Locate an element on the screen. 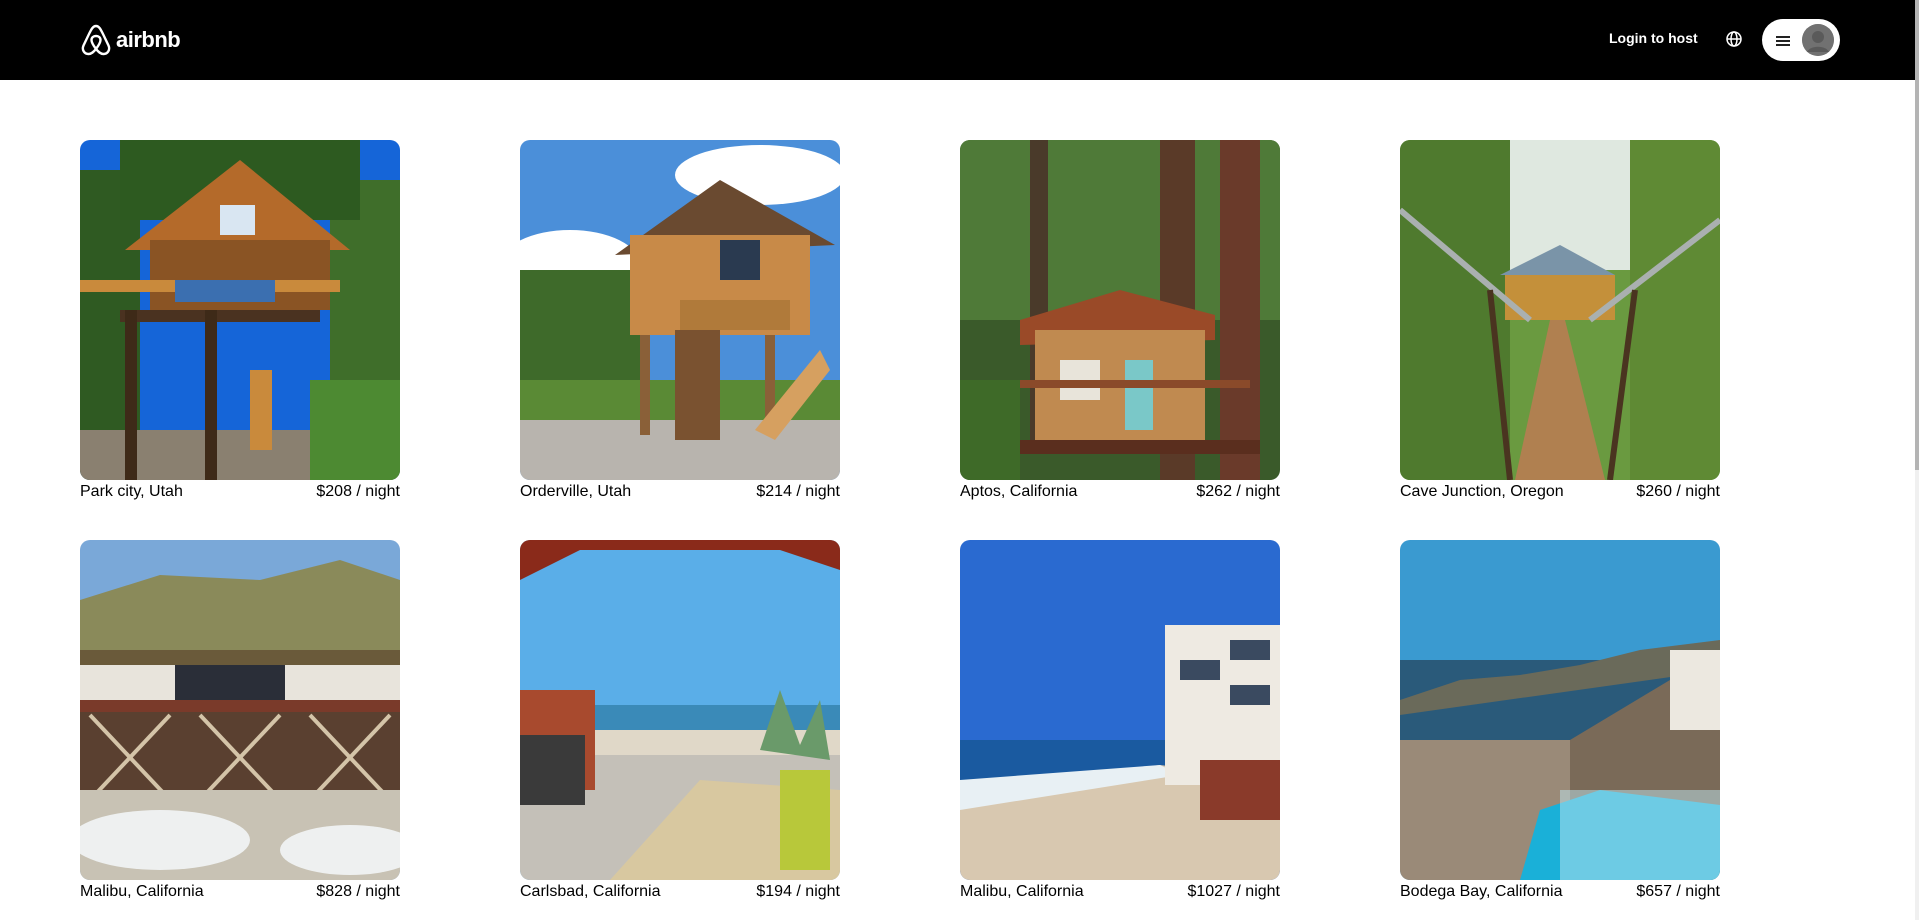  listing-card: Cave Junction, Oregon $260 / night is located at coordinates (1560, 321).